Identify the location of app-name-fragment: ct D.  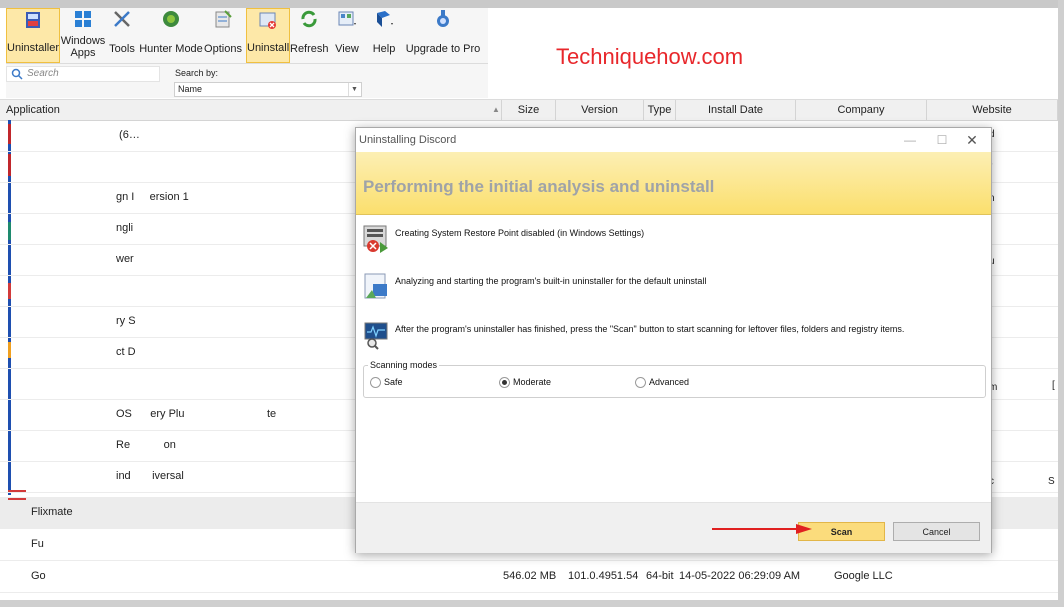
(126, 352).